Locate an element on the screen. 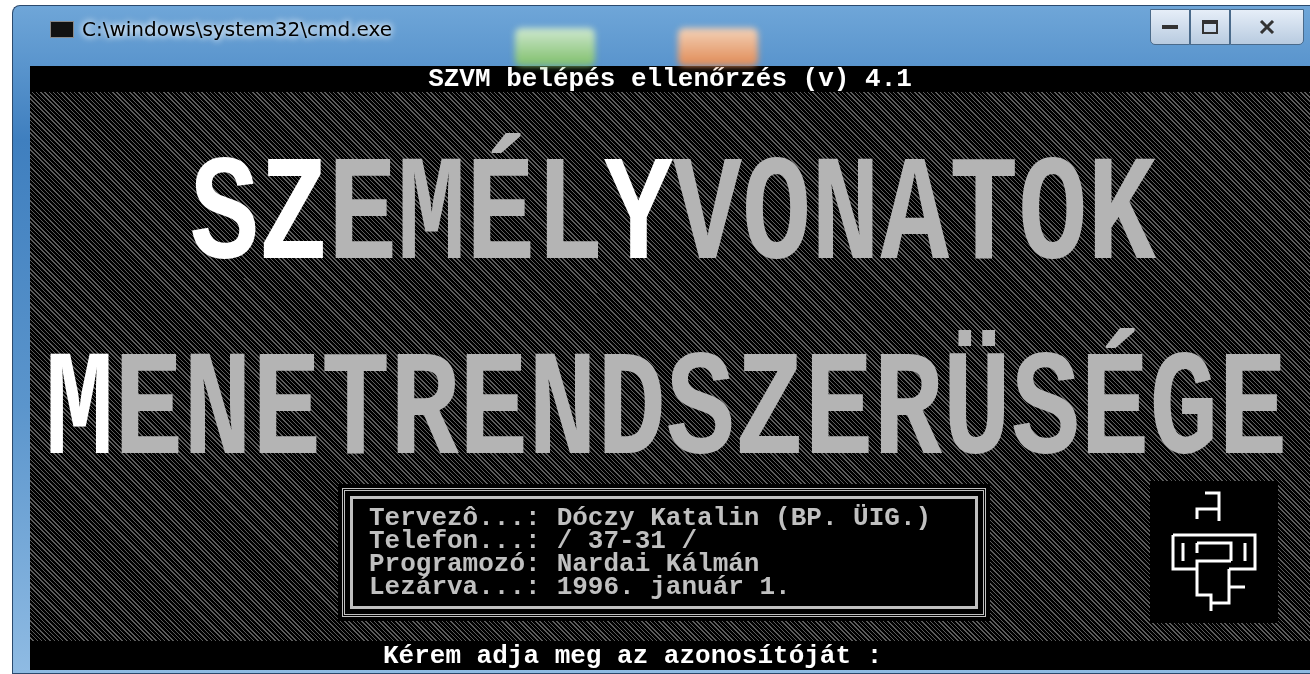 The height and width of the screenshot is (674, 1310). console-icon is located at coordinates (62, 29).